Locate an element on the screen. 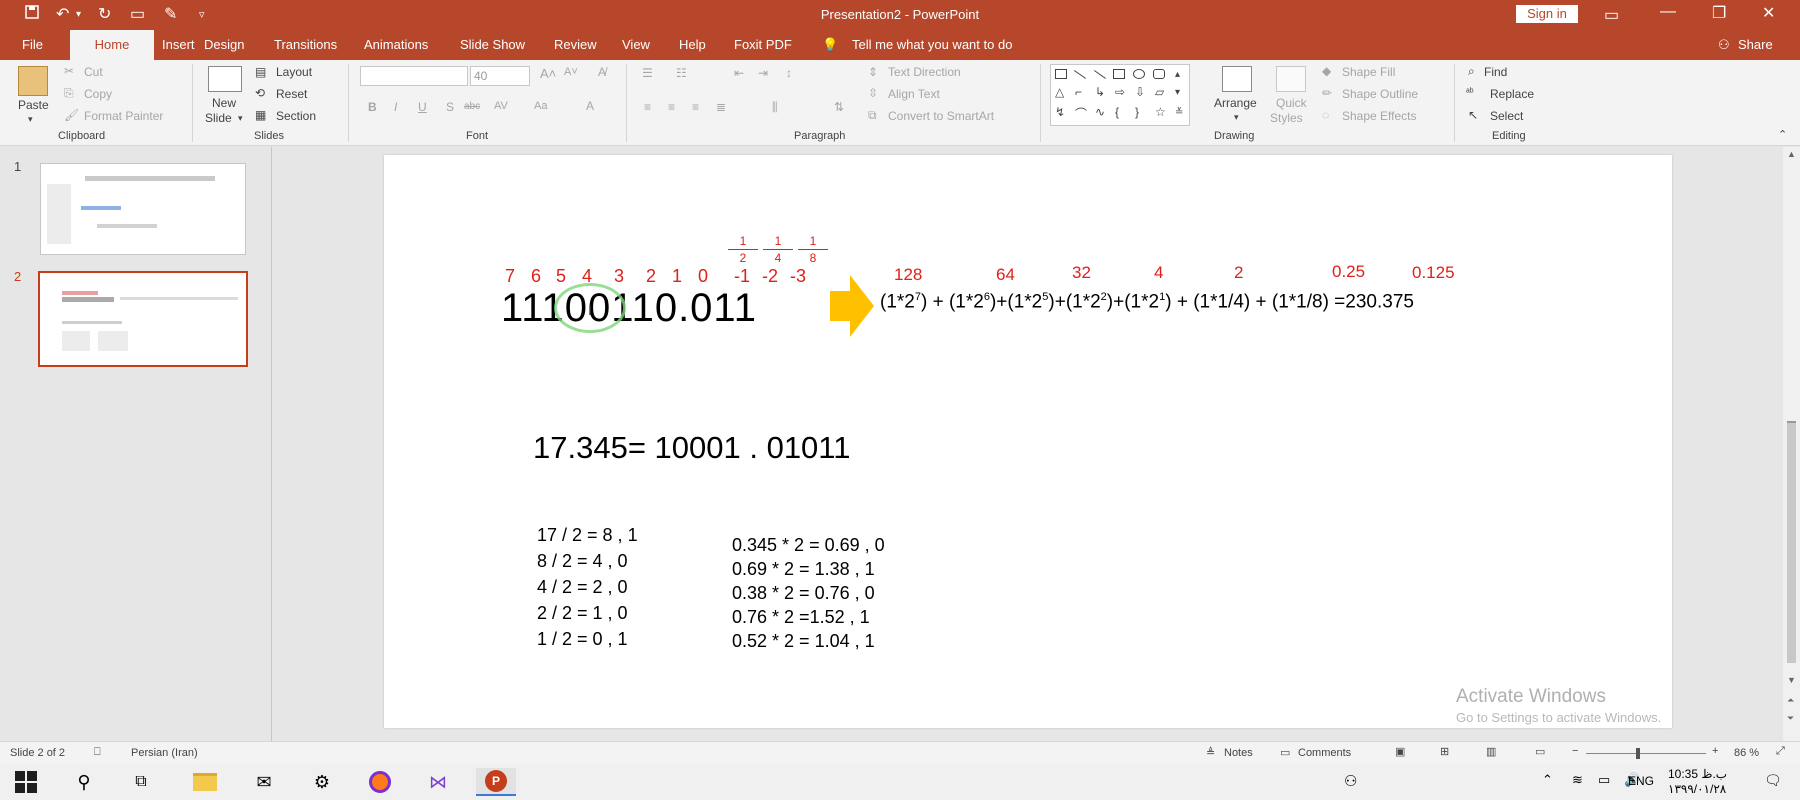 Image resolution: width=1800 pixels, height=800 pixels. slide-thumbnail-selected is located at coordinates (143, 319).